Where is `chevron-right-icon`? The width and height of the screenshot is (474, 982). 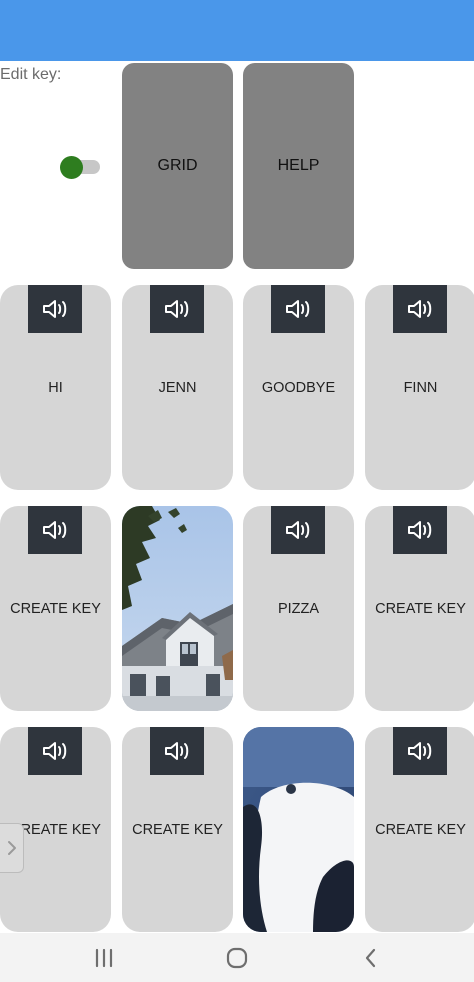
chevron-right-icon is located at coordinates (11, 848).